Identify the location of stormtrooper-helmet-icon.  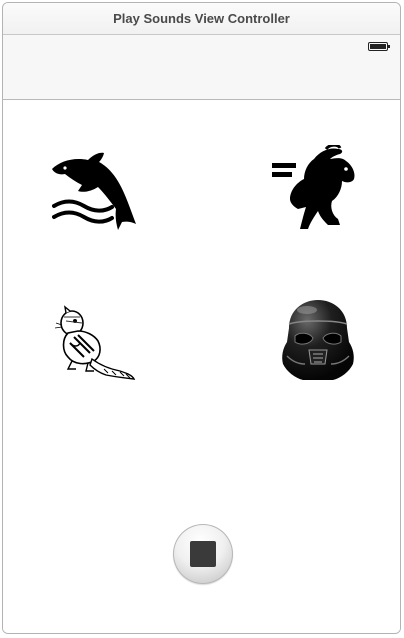
(318, 340).